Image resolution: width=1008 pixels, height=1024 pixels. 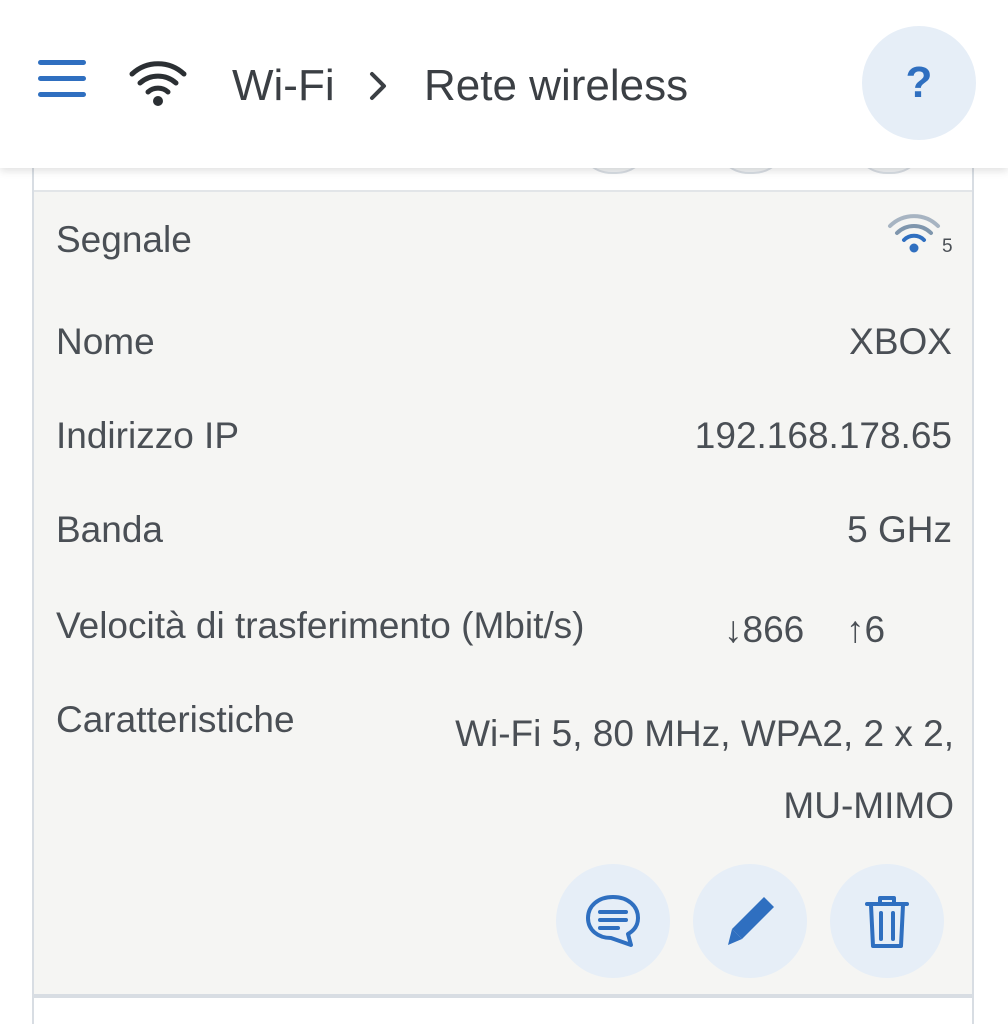 I want to click on edit-button, so click(x=750, y=921).